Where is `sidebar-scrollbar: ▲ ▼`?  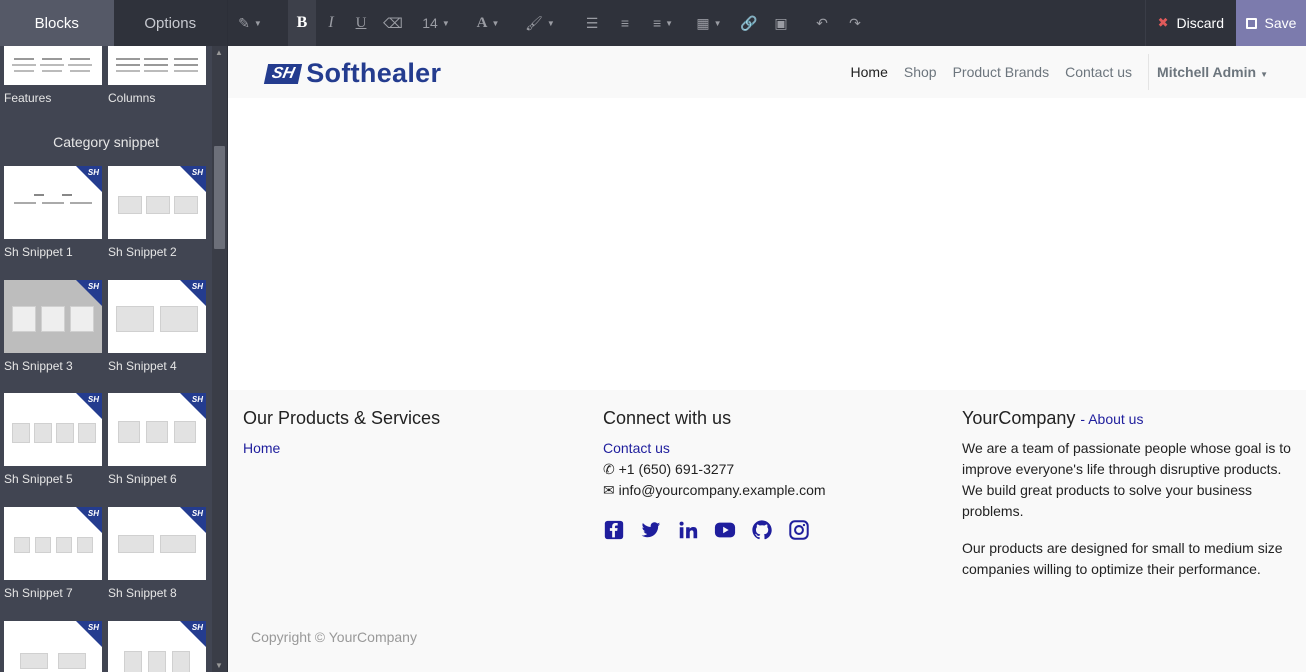 sidebar-scrollbar: ▲ ▼ is located at coordinates (219, 359).